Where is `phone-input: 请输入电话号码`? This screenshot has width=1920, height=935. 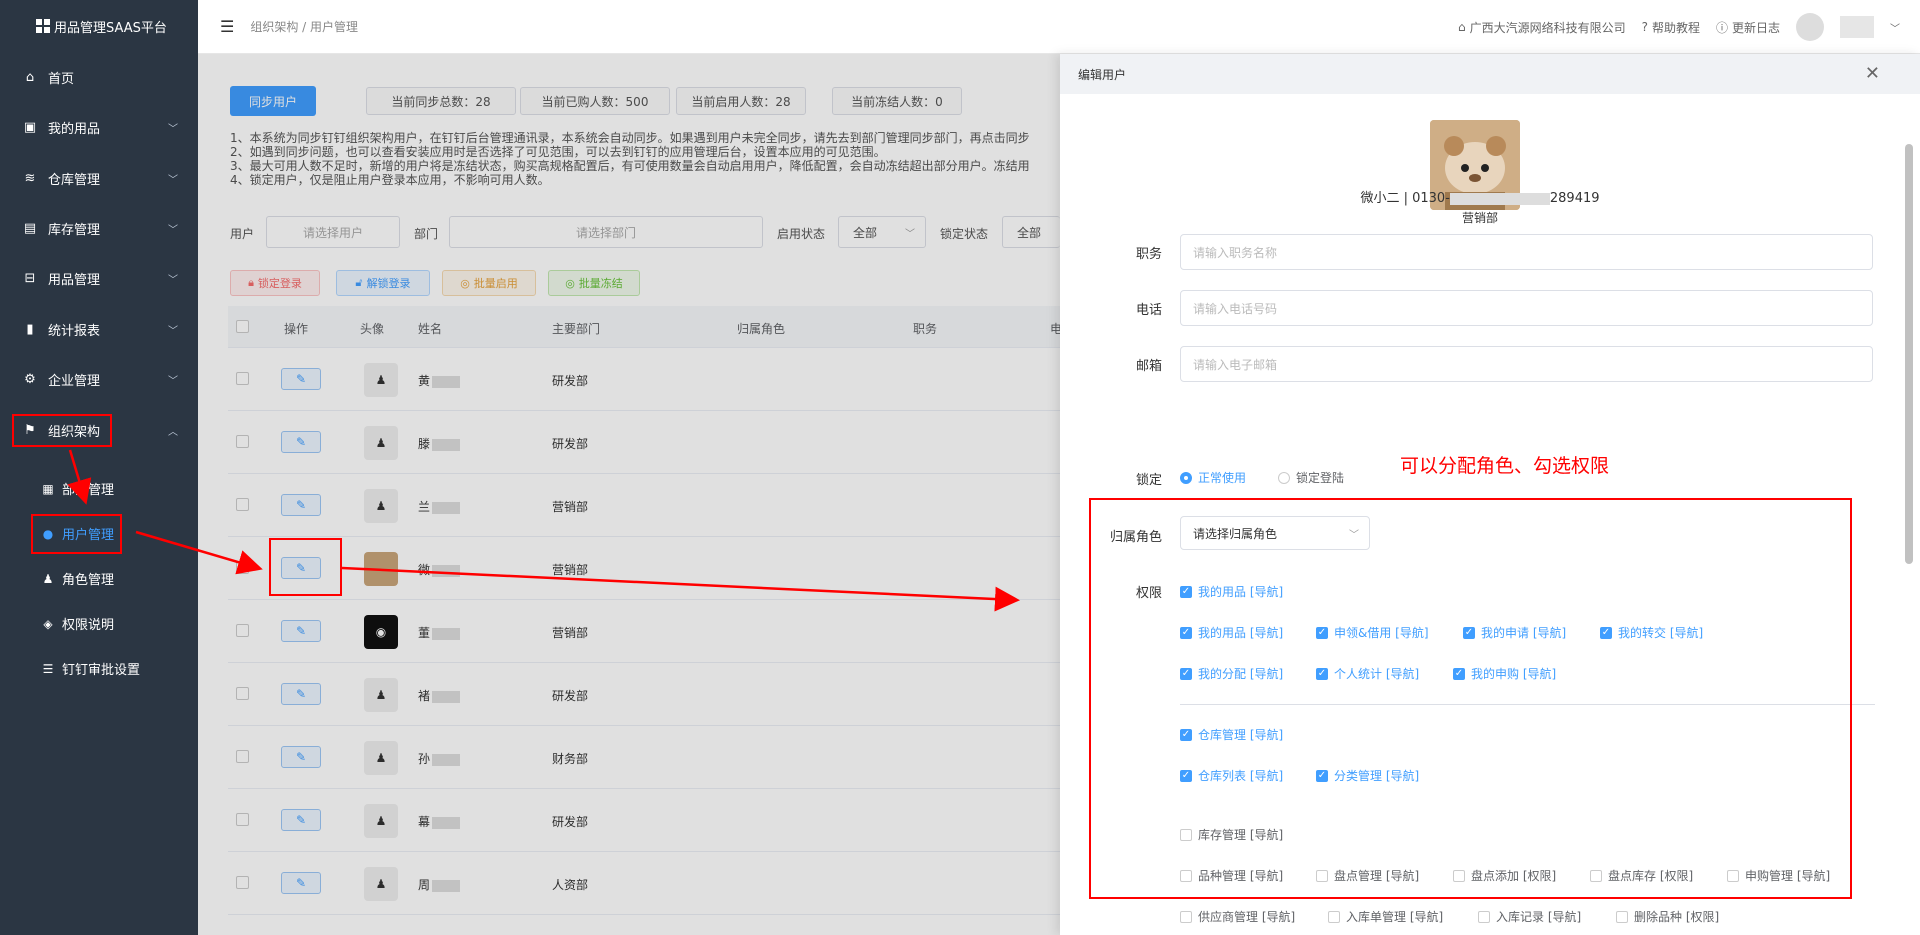 phone-input: 请输入电话号码 is located at coordinates (1526, 308).